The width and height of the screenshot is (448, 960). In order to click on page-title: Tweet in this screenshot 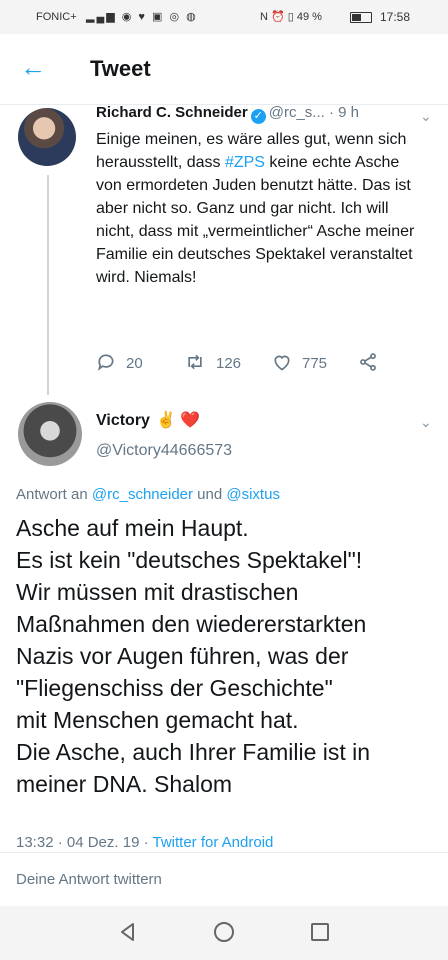, I will do `click(120, 68)`.